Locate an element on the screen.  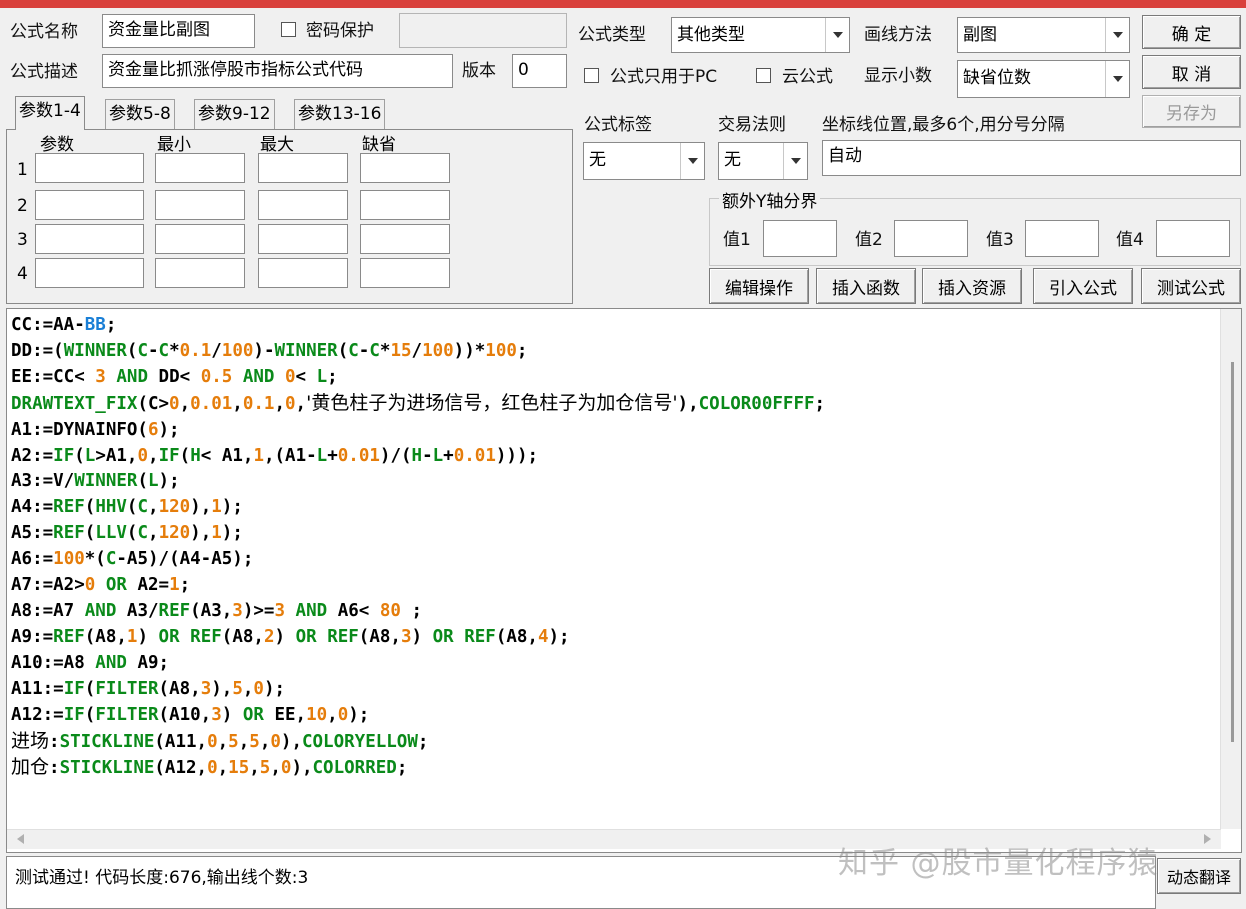
import-formula-button: 引入公式 is located at coordinates (1083, 286).